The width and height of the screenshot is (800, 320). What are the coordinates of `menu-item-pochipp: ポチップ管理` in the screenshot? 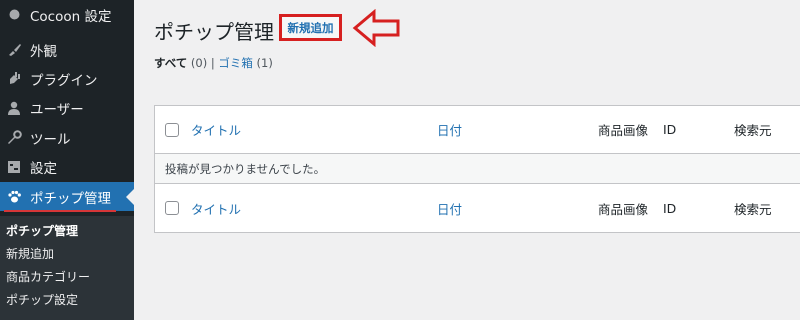 It's located at (67, 196).